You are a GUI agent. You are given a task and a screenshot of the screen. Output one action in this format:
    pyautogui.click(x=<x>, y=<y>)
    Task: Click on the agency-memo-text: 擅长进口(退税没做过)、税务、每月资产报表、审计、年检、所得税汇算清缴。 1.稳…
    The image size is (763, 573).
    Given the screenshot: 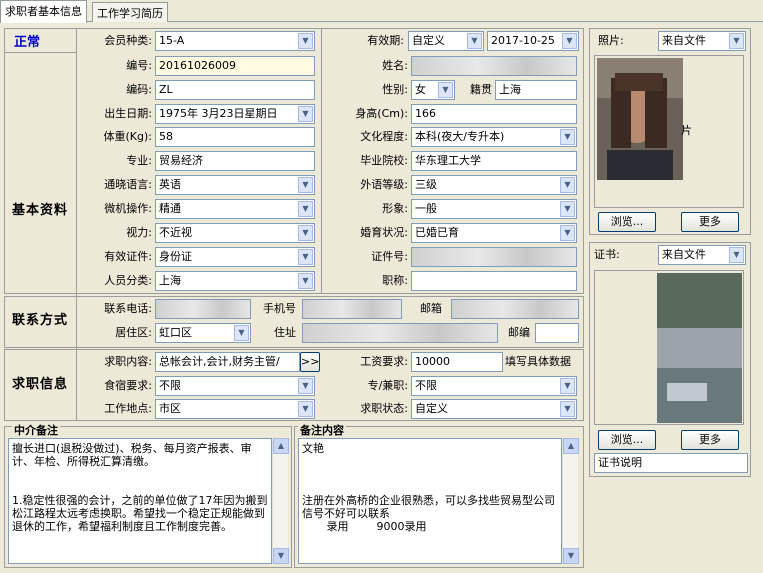 What is the action you would take?
    pyautogui.click(x=140, y=501)
    